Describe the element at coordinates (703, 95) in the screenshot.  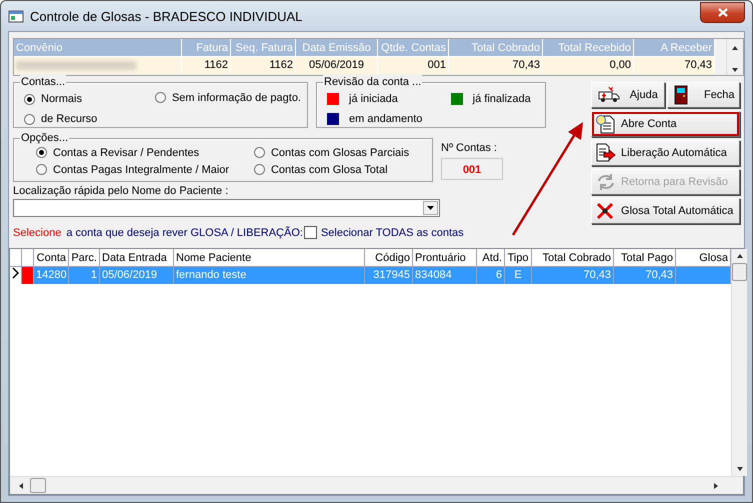
I see `action-button: Fecha` at that location.